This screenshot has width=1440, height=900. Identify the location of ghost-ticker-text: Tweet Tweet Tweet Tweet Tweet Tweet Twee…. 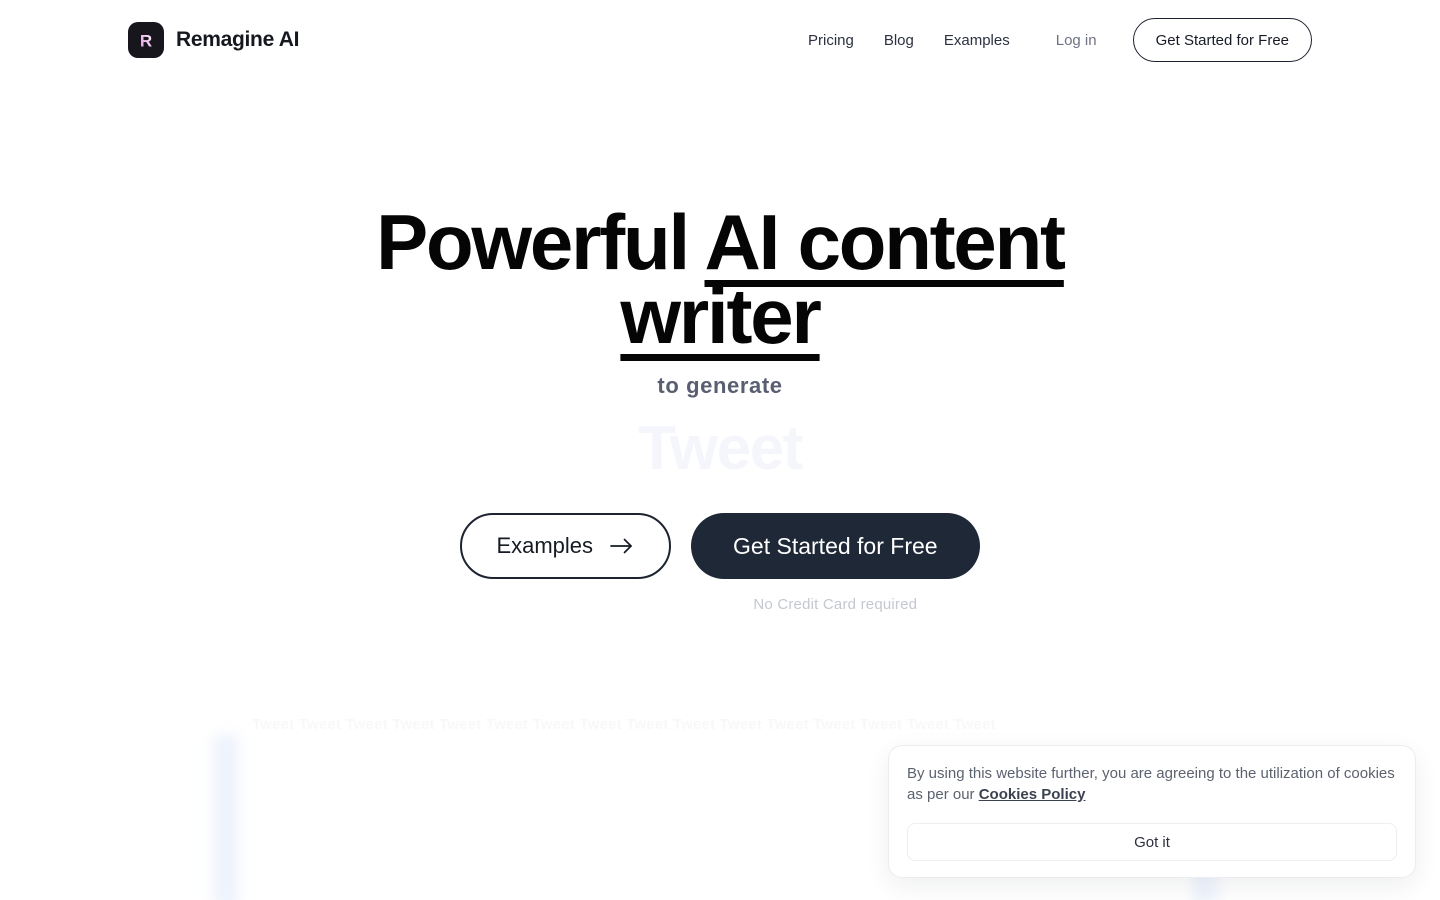
(624, 724).